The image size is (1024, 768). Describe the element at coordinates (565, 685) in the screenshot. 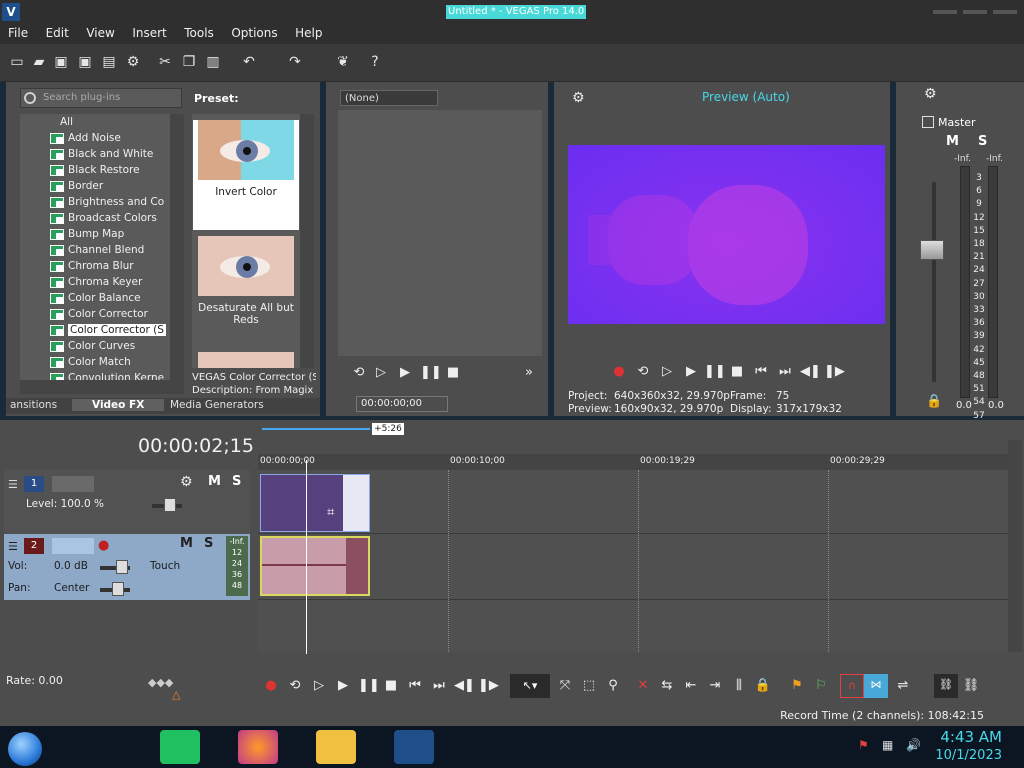

I see `envelope-tool-icon: ⤧` at that location.